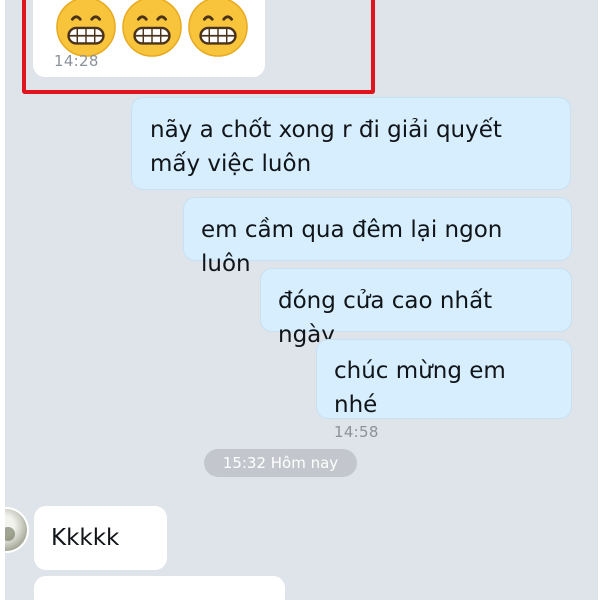 This screenshot has height=600, width=600. What do you see at coordinates (17, 530) in the screenshot?
I see `avatar` at bounding box center [17, 530].